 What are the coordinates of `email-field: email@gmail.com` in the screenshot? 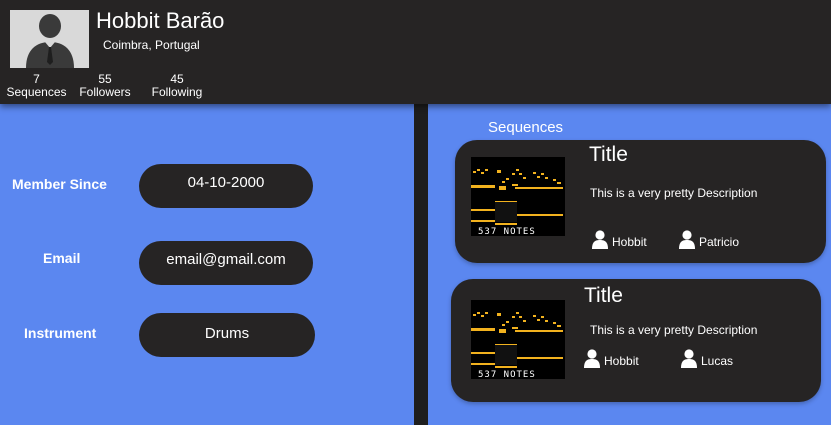 It's located at (226, 263).